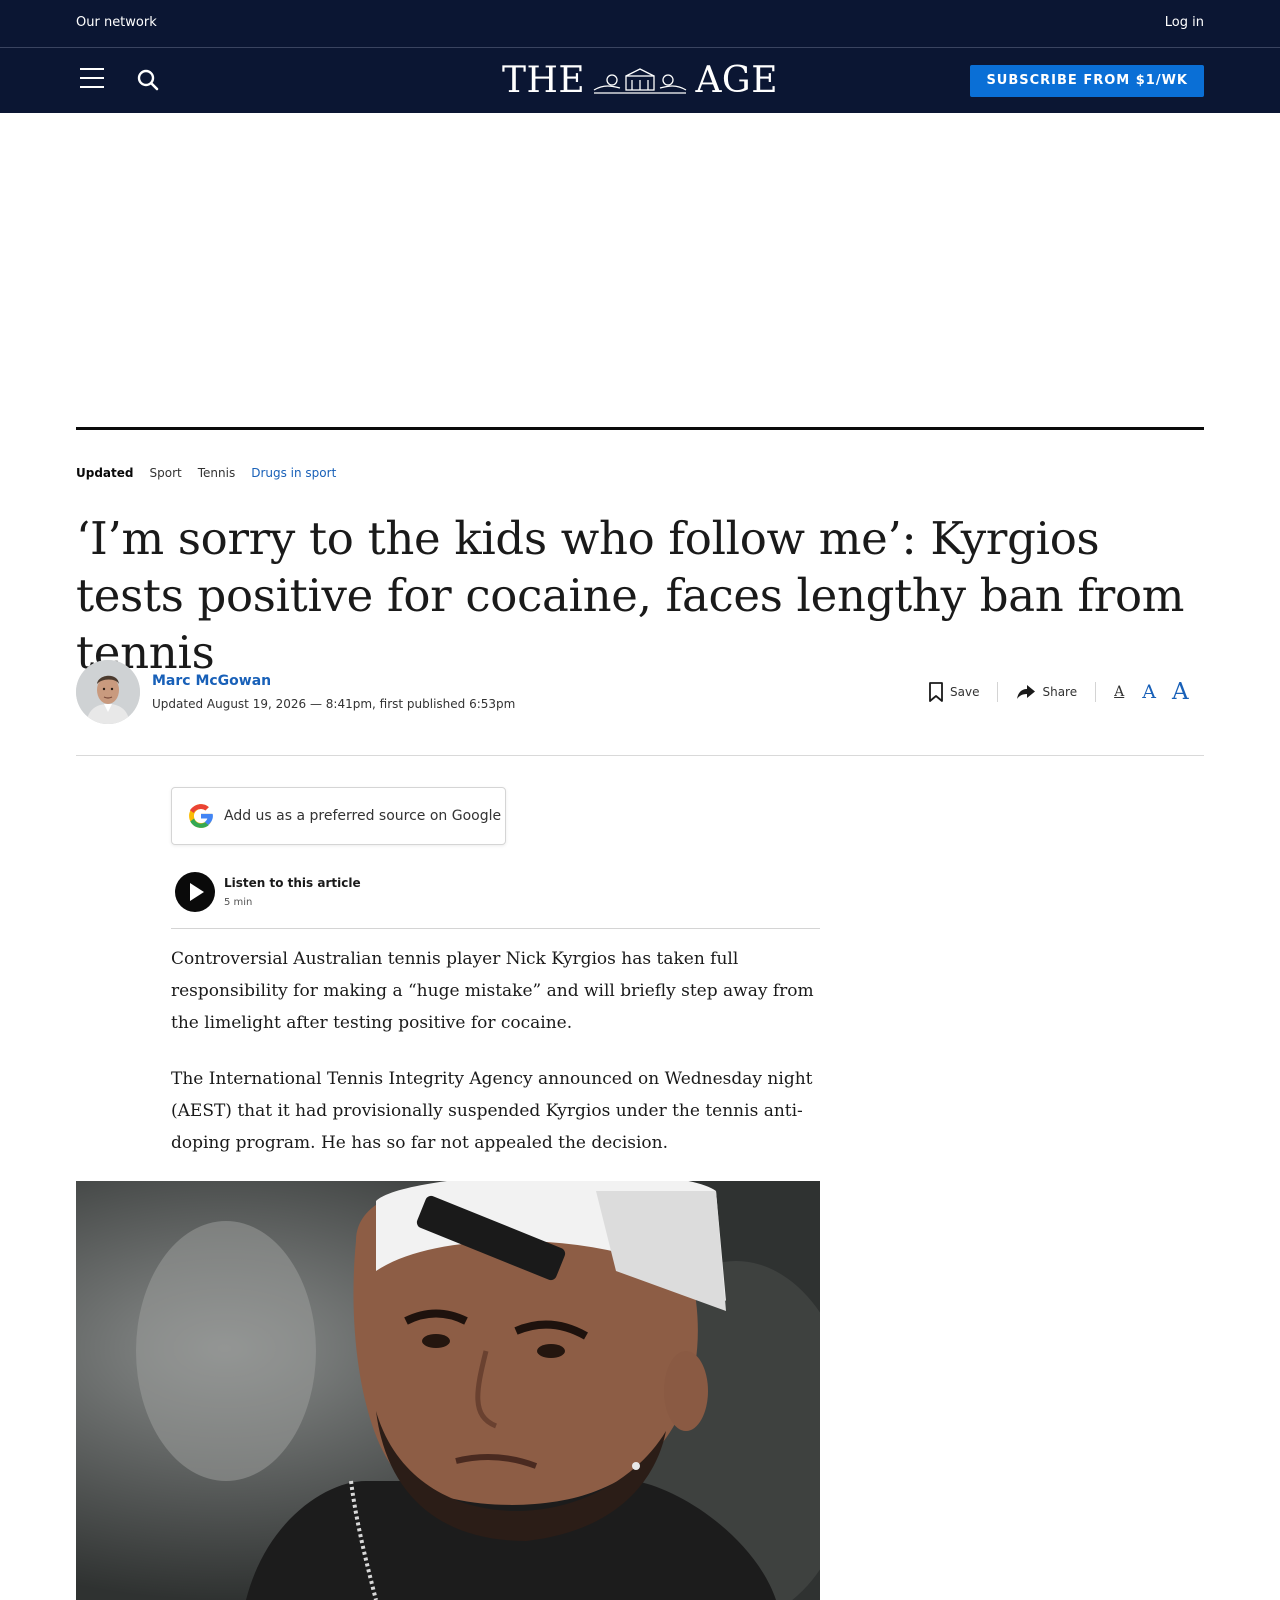 This screenshot has height=1600, width=1280. Describe the element at coordinates (292, 883) in the screenshot. I see `listen-label: Listen to this article` at that location.